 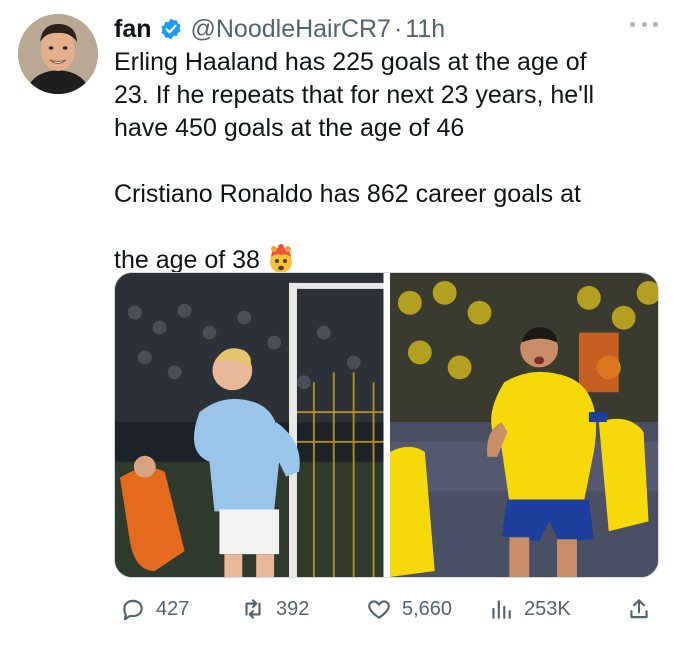 I want to click on like-button: 5,660, so click(x=409, y=609).